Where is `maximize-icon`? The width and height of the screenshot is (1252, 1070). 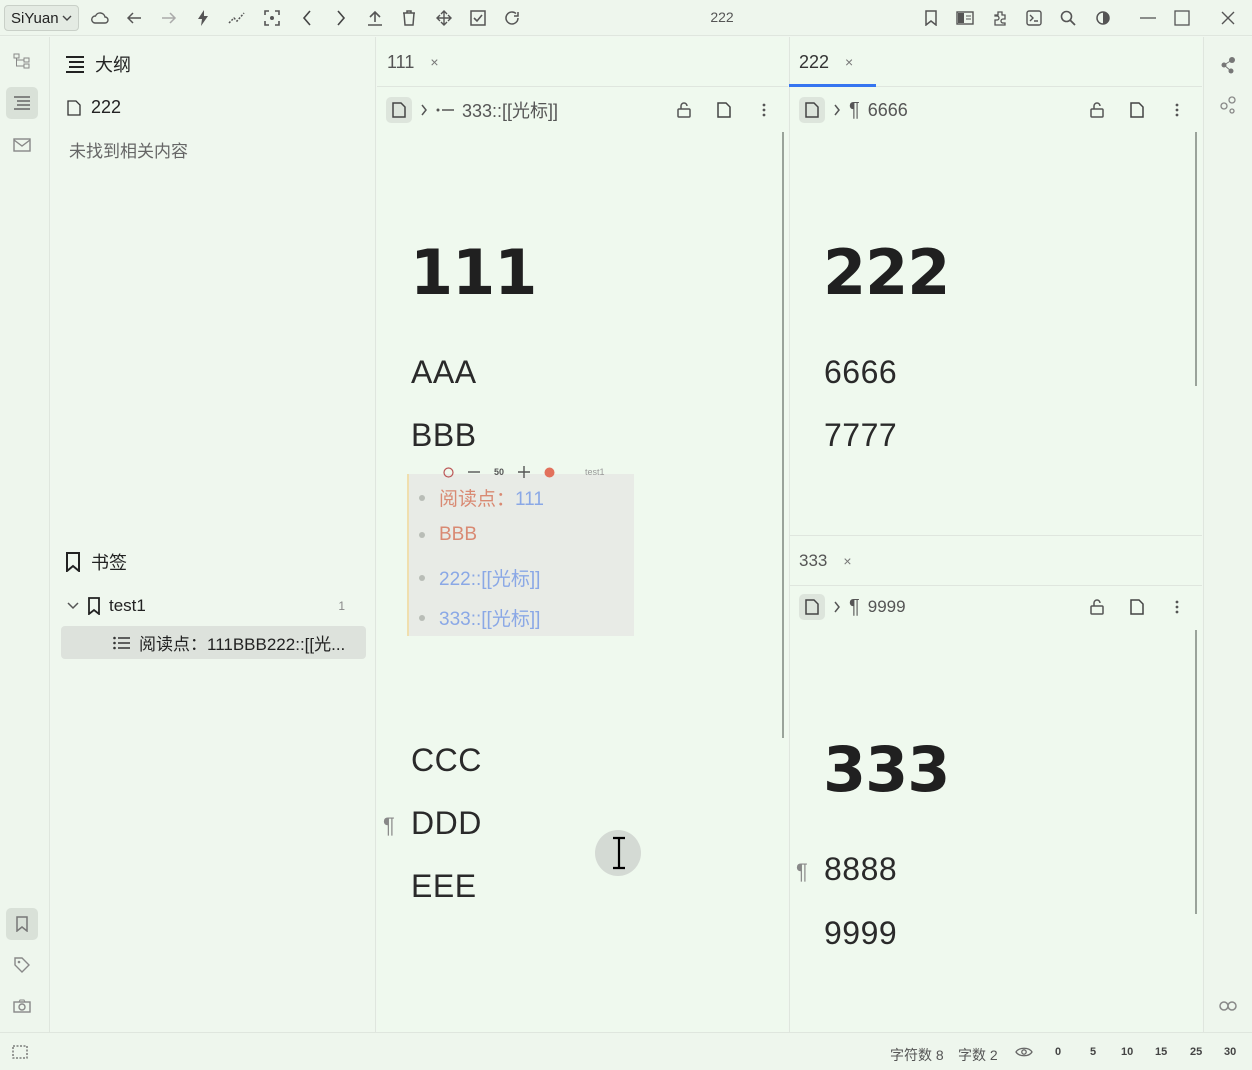 maximize-icon is located at coordinates (1182, 18).